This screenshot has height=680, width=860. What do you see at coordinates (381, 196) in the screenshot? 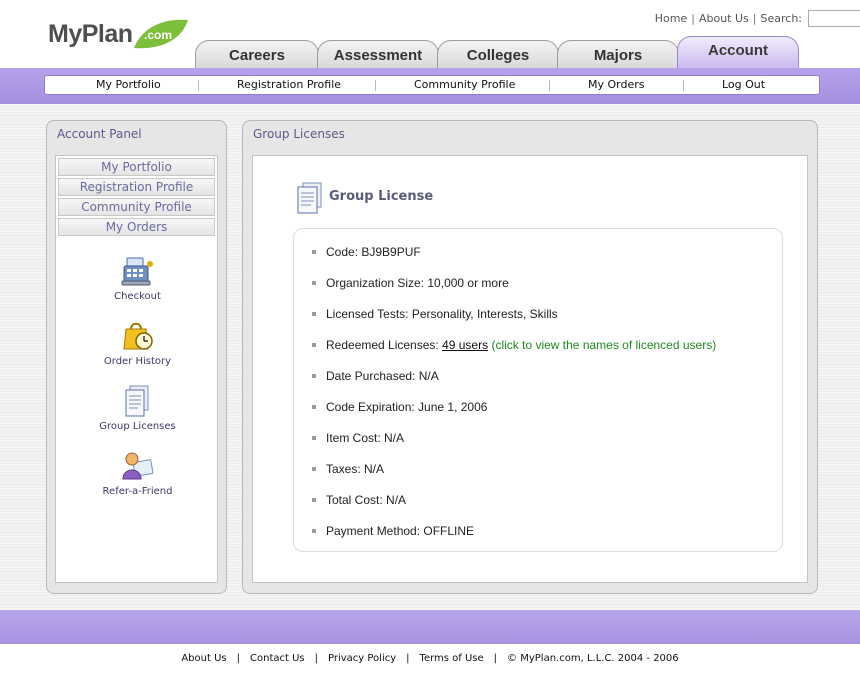
I see `group-license-title: Group License` at bounding box center [381, 196].